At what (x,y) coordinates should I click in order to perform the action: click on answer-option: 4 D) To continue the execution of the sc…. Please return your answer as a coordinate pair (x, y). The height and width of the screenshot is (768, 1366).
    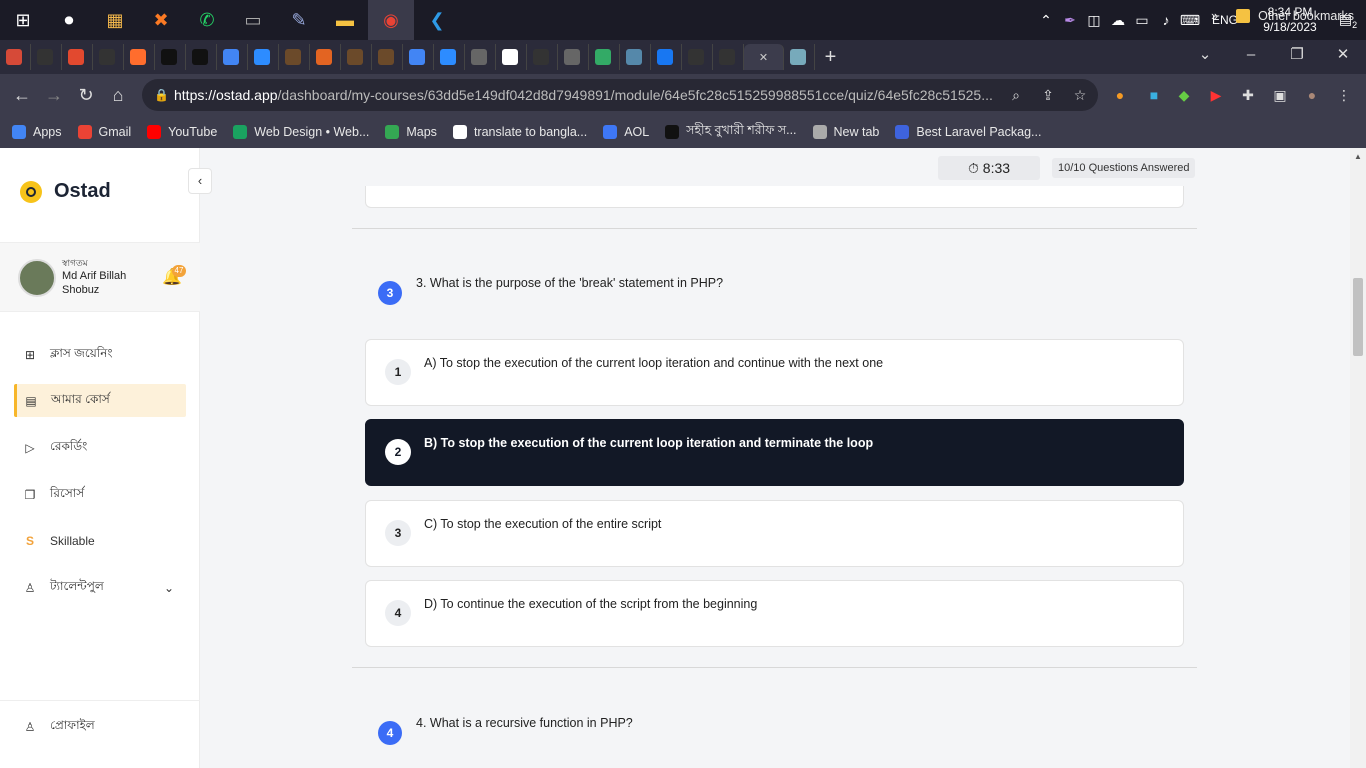
    Looking at the image, I should click on (774, 613).